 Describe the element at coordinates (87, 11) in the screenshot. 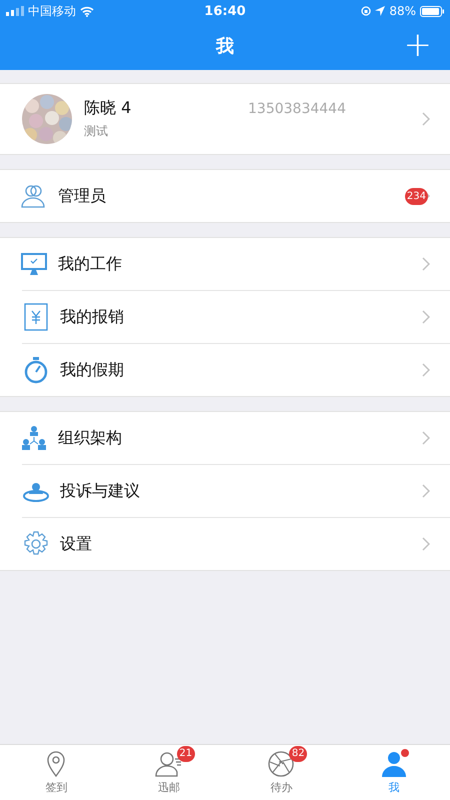

I see `wifi-icon` at that location.